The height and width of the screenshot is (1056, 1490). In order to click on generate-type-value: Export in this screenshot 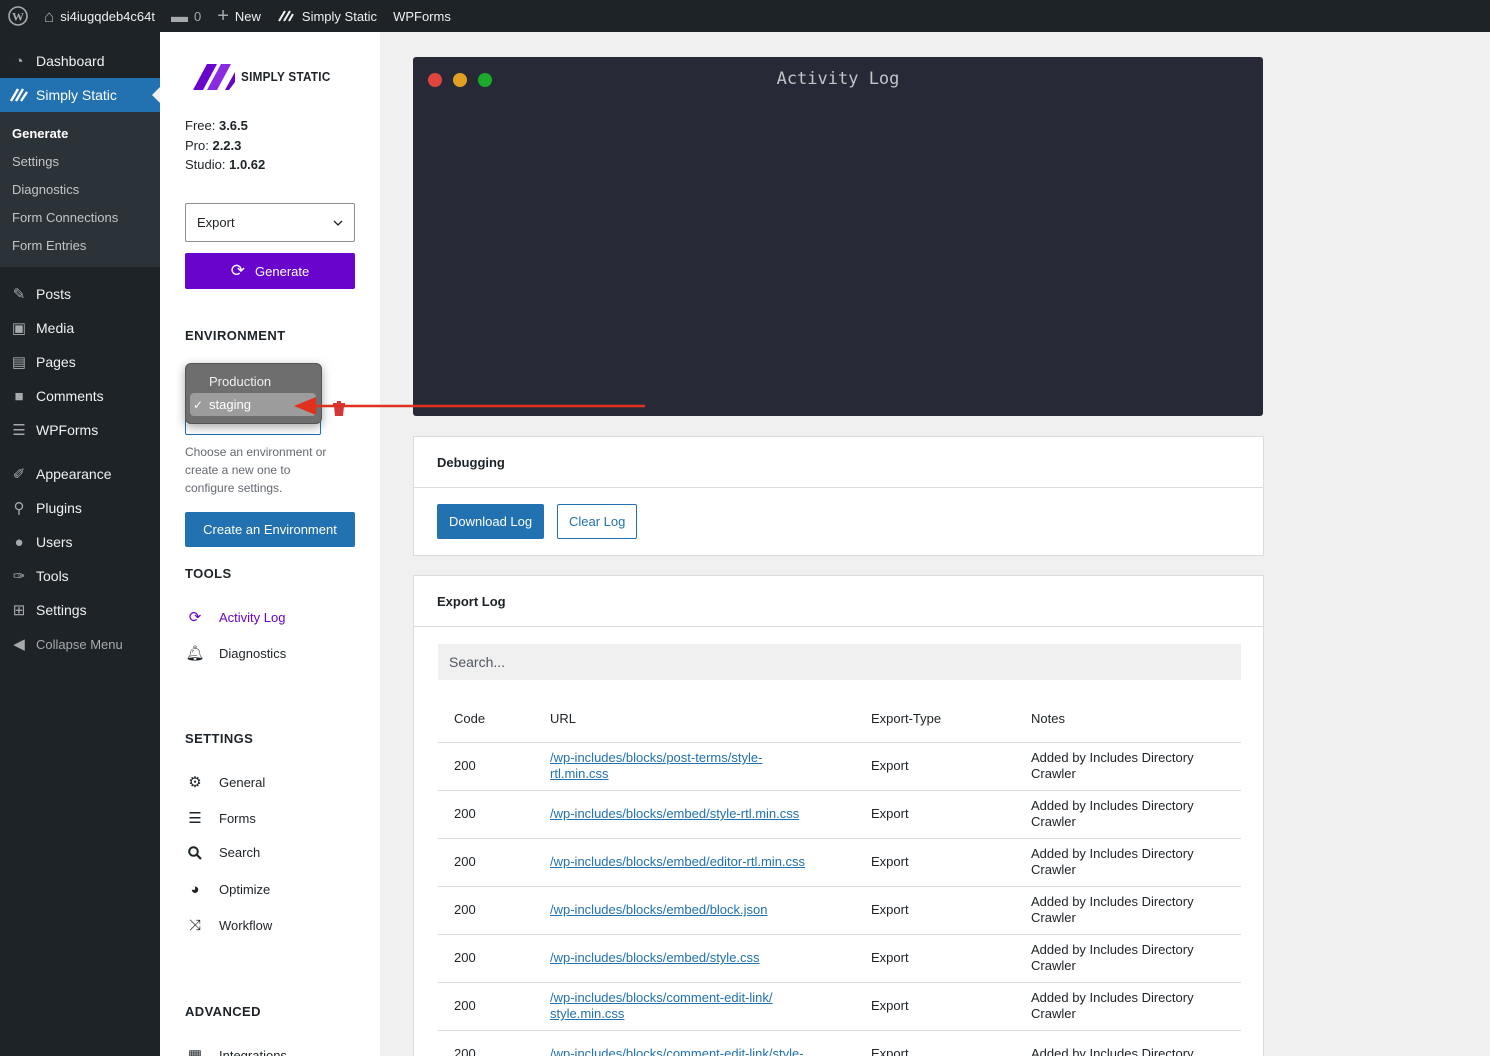, I will do `click(216, 222)`.